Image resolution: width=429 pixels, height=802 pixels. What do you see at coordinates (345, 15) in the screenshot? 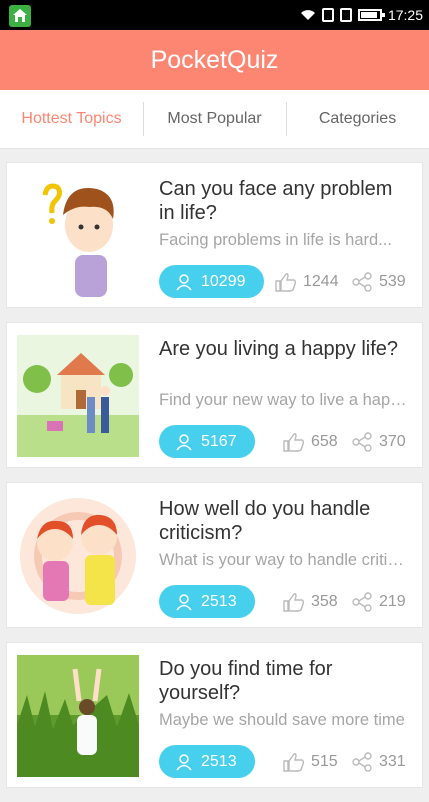
I see `sim2-icon` at bounding box center [345, 15].